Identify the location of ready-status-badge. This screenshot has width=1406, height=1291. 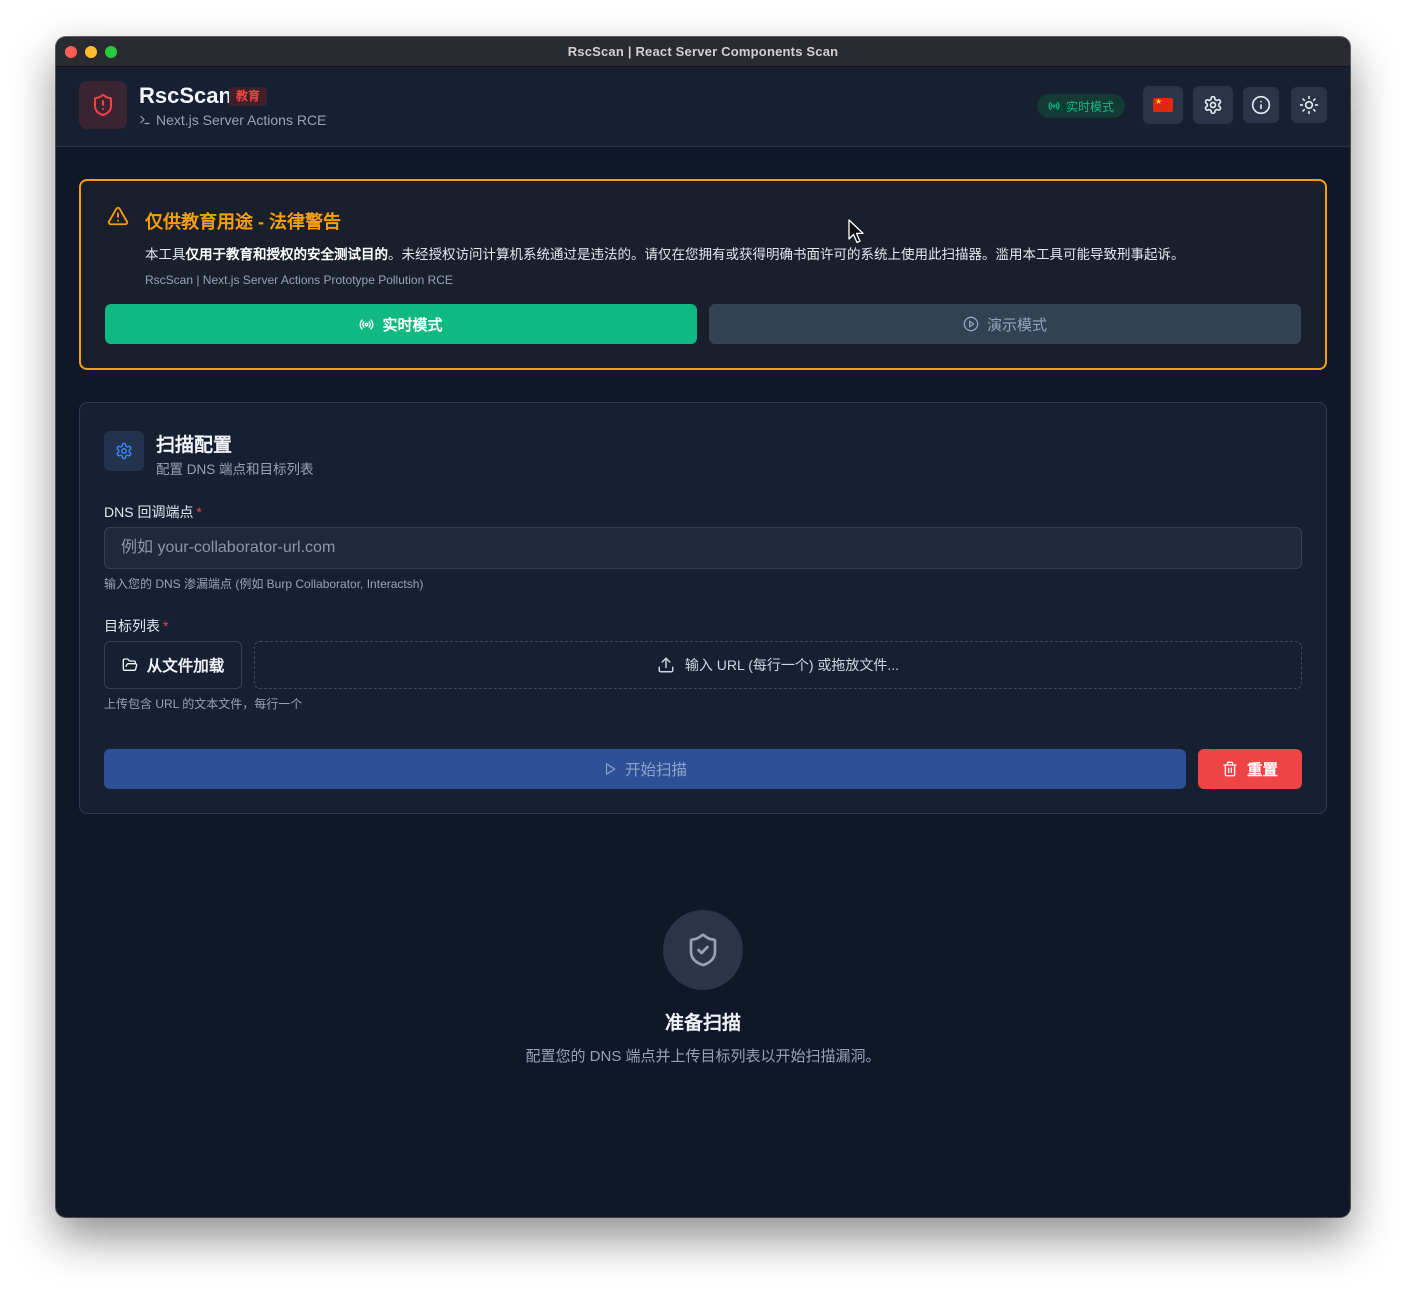
(703, 950).